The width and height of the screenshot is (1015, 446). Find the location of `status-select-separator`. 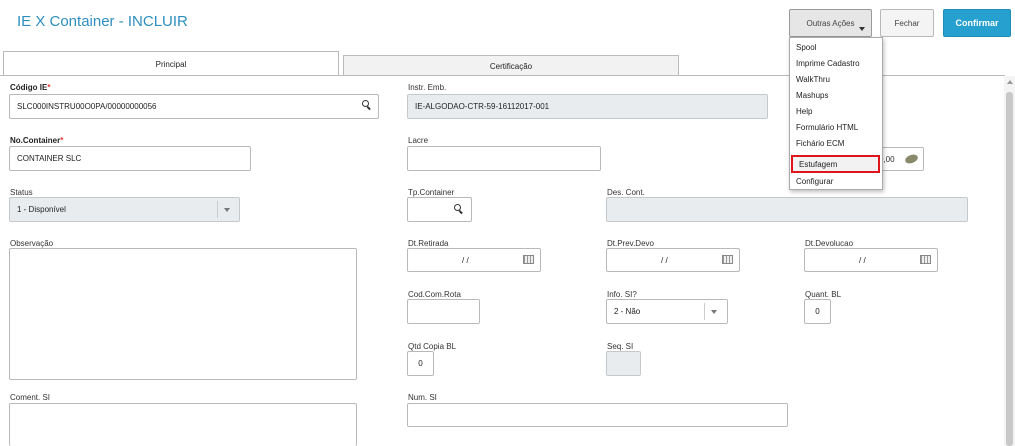

status-select-separator is located at coordinates (217, 209).